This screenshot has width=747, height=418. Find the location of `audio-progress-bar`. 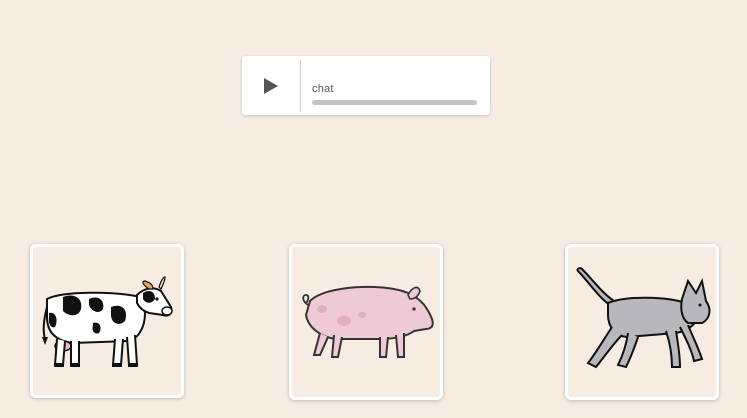

audio-progress-bar is located at coordinates (394, 102).